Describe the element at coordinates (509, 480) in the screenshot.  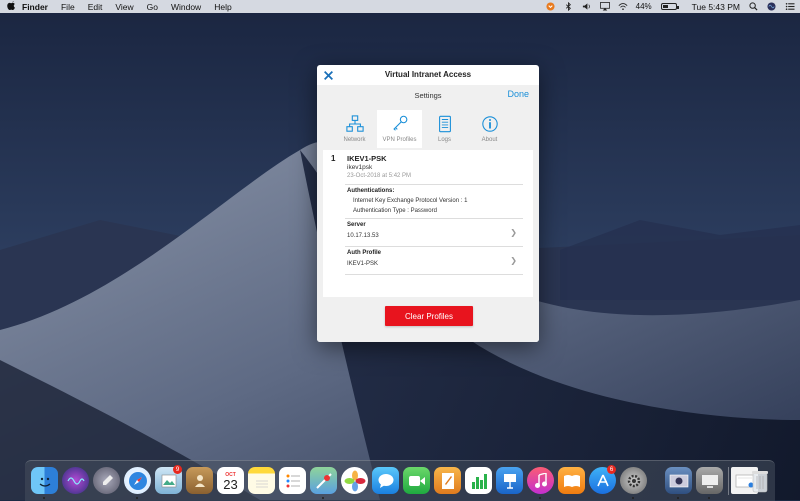
I see `keynote-icon` at that location.